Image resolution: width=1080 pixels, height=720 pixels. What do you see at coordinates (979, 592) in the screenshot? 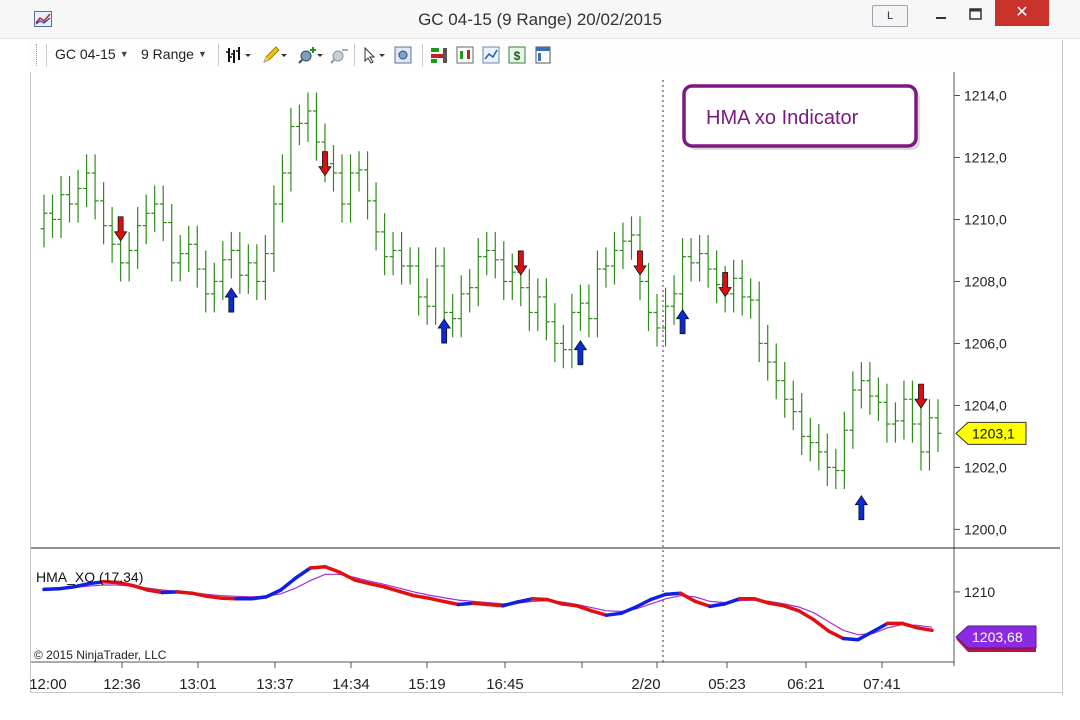
I see `indicator-tick-label: 1210` at bounding box center [979, 592].